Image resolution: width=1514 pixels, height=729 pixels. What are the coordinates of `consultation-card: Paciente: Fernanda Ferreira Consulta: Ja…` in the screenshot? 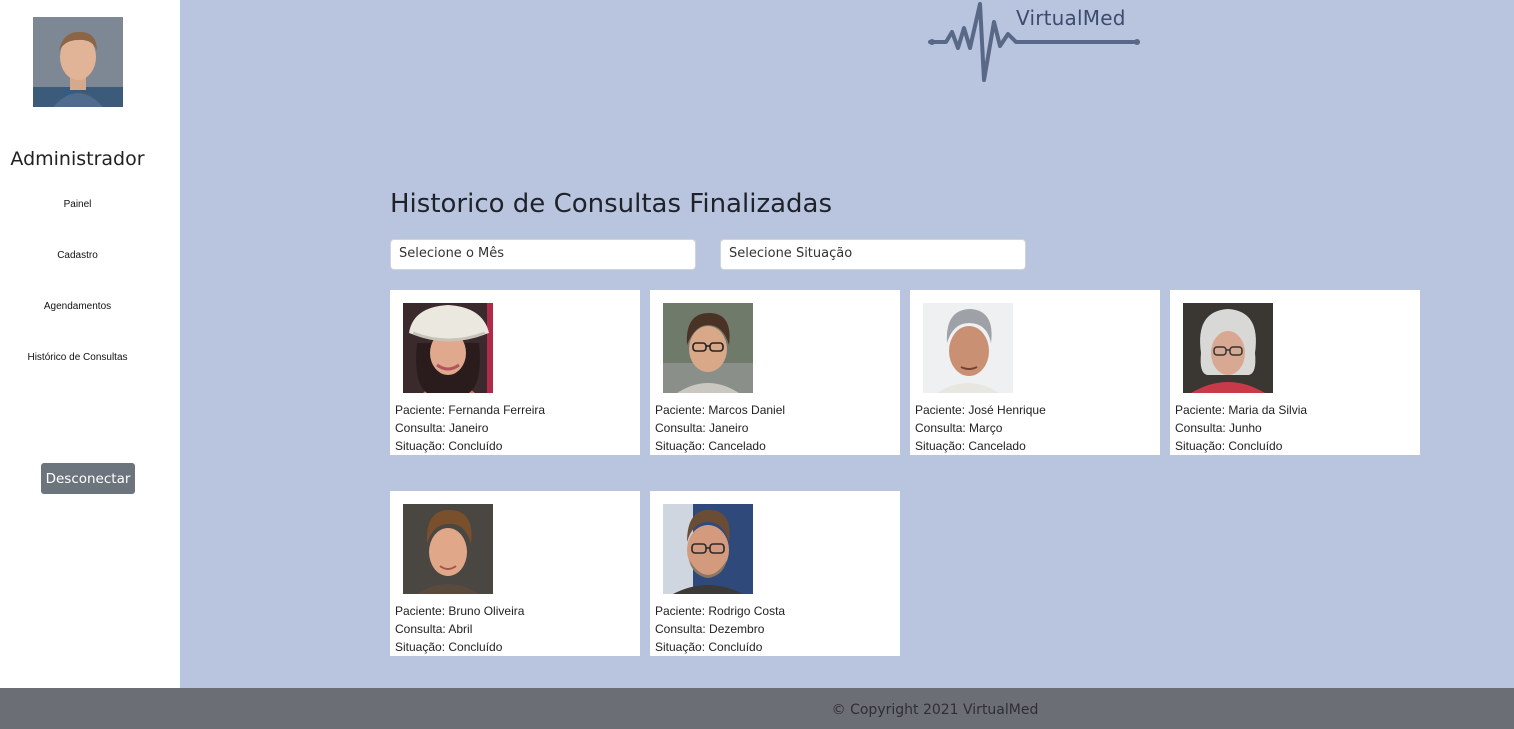 It's located at (515, 372).